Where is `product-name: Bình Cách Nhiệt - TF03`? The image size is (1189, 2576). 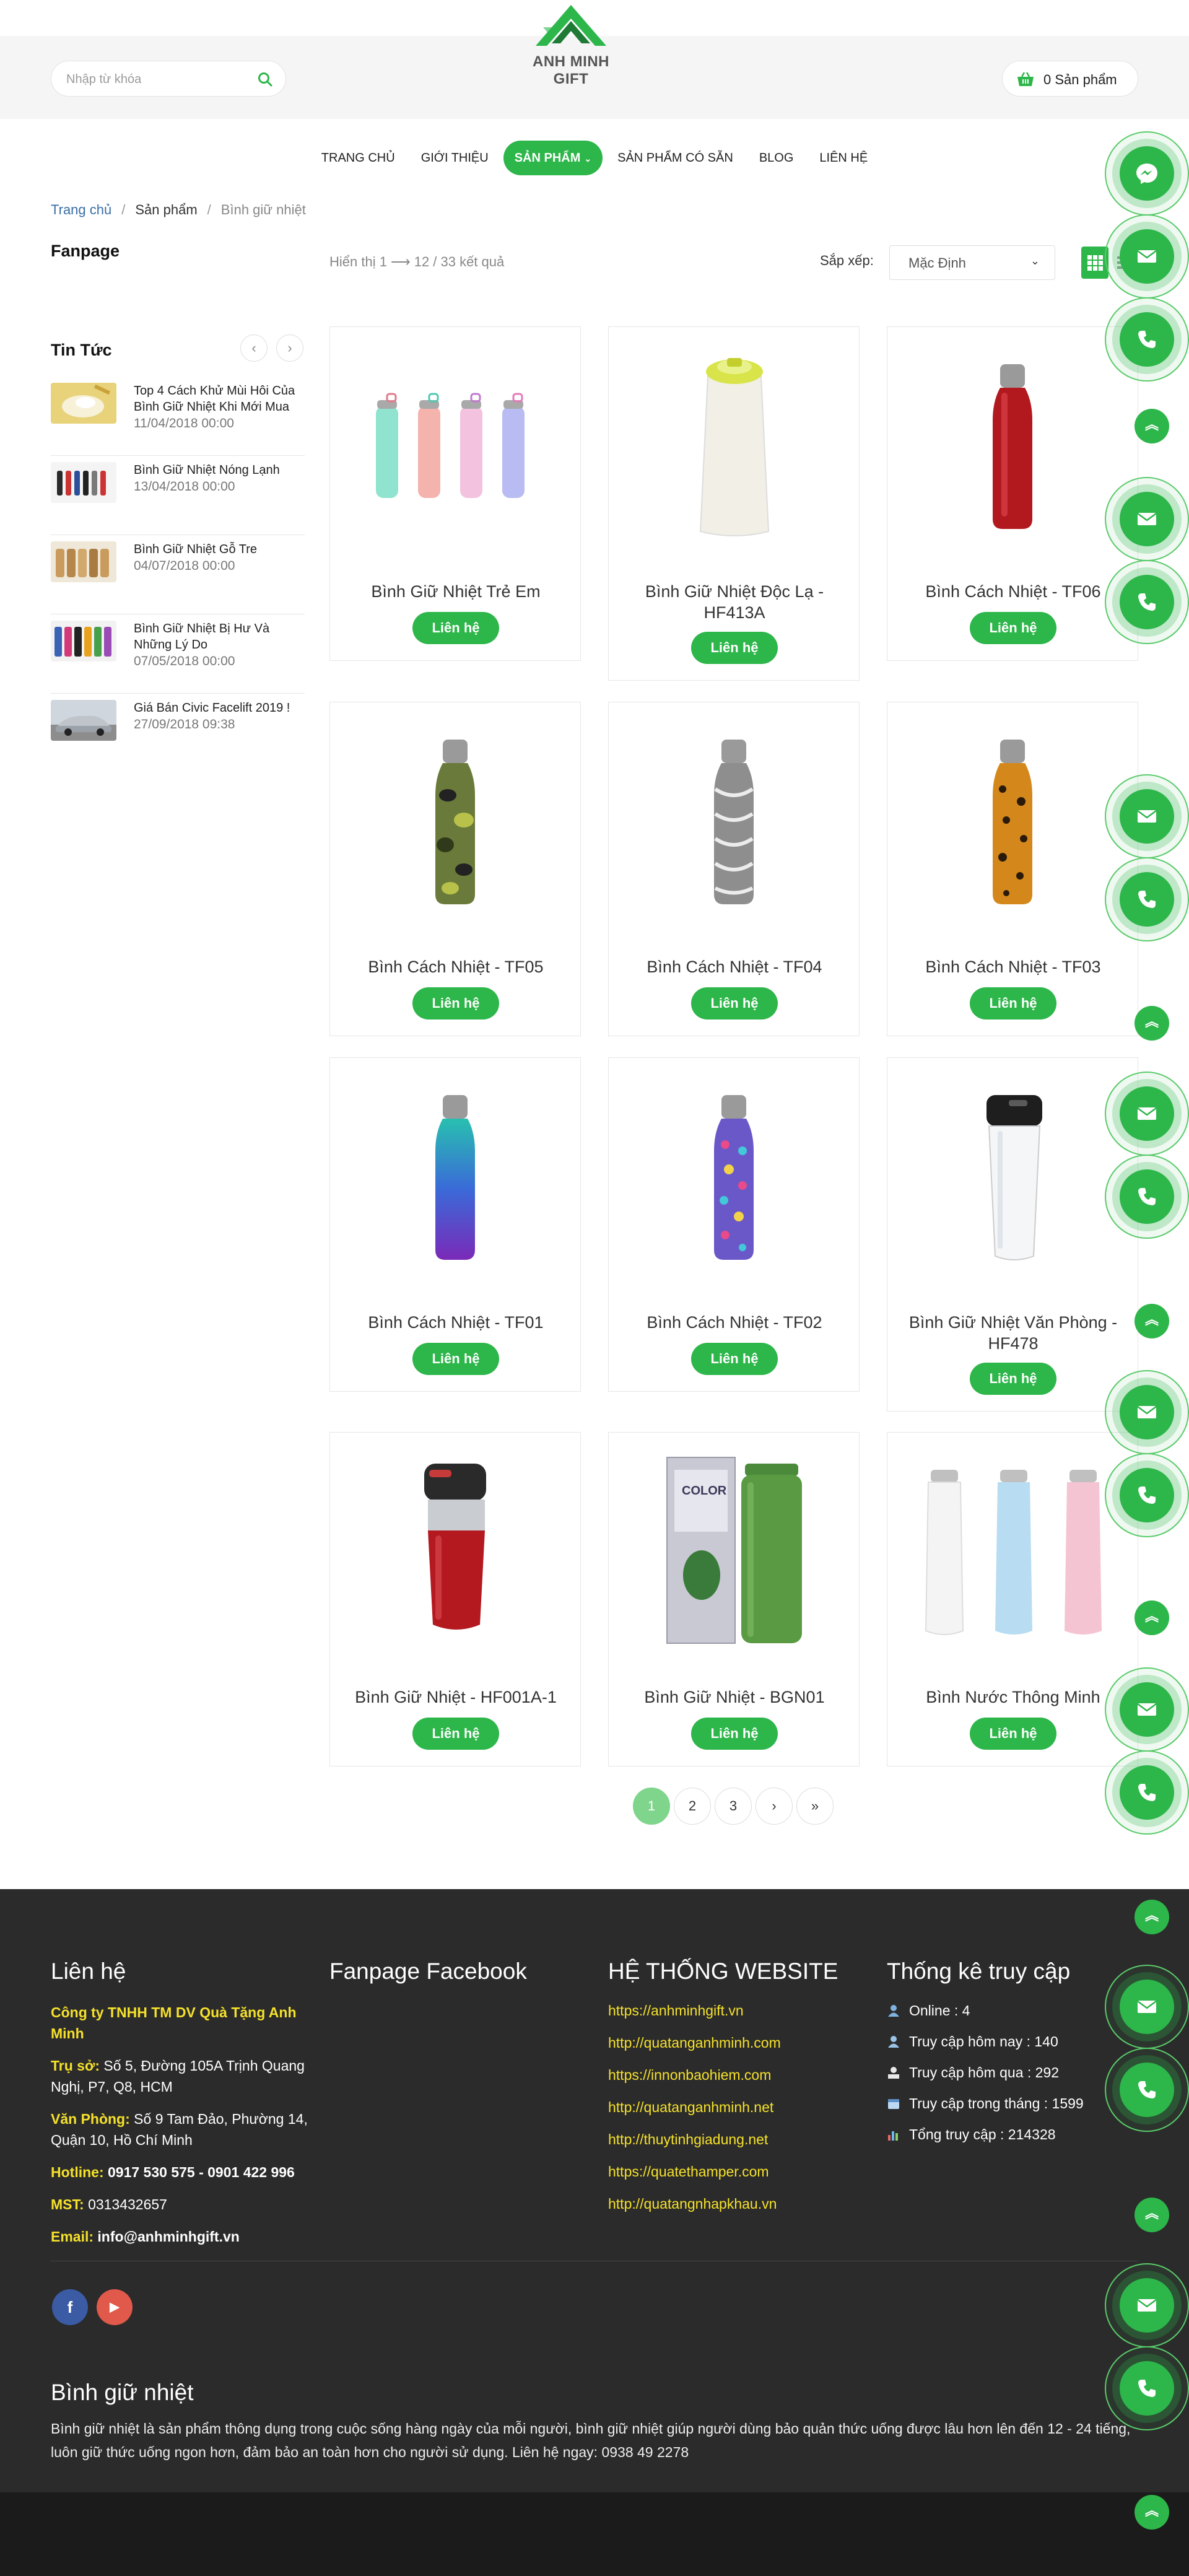 product-name: Bình Cách Nhiệt - TF03 is located at coordinates (1013, 966).